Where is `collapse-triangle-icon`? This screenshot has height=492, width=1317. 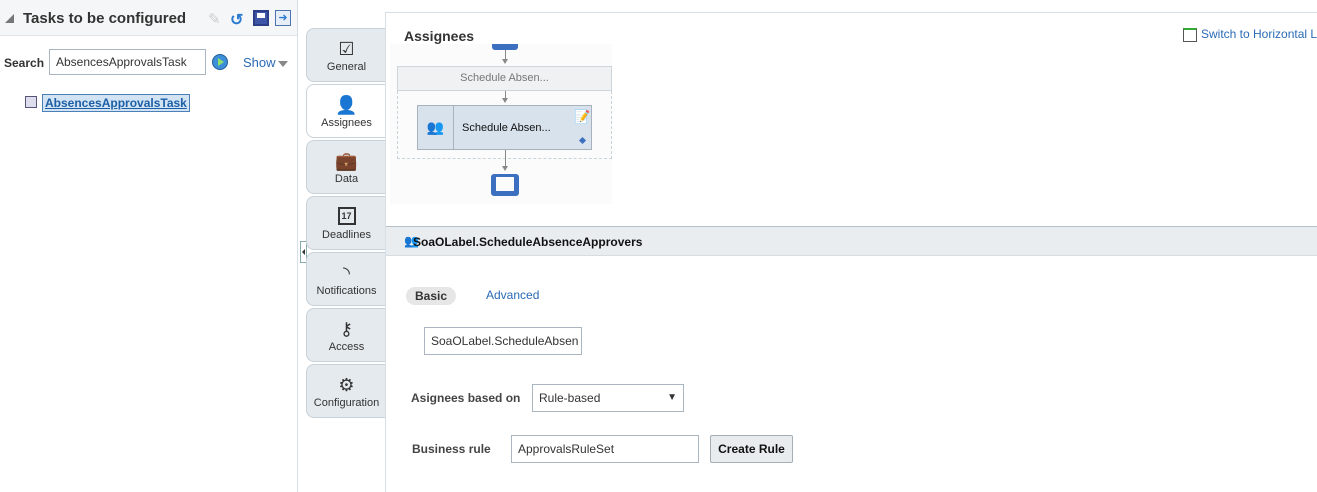
collapse-triangle-icon is located at coordinates (9, 18).